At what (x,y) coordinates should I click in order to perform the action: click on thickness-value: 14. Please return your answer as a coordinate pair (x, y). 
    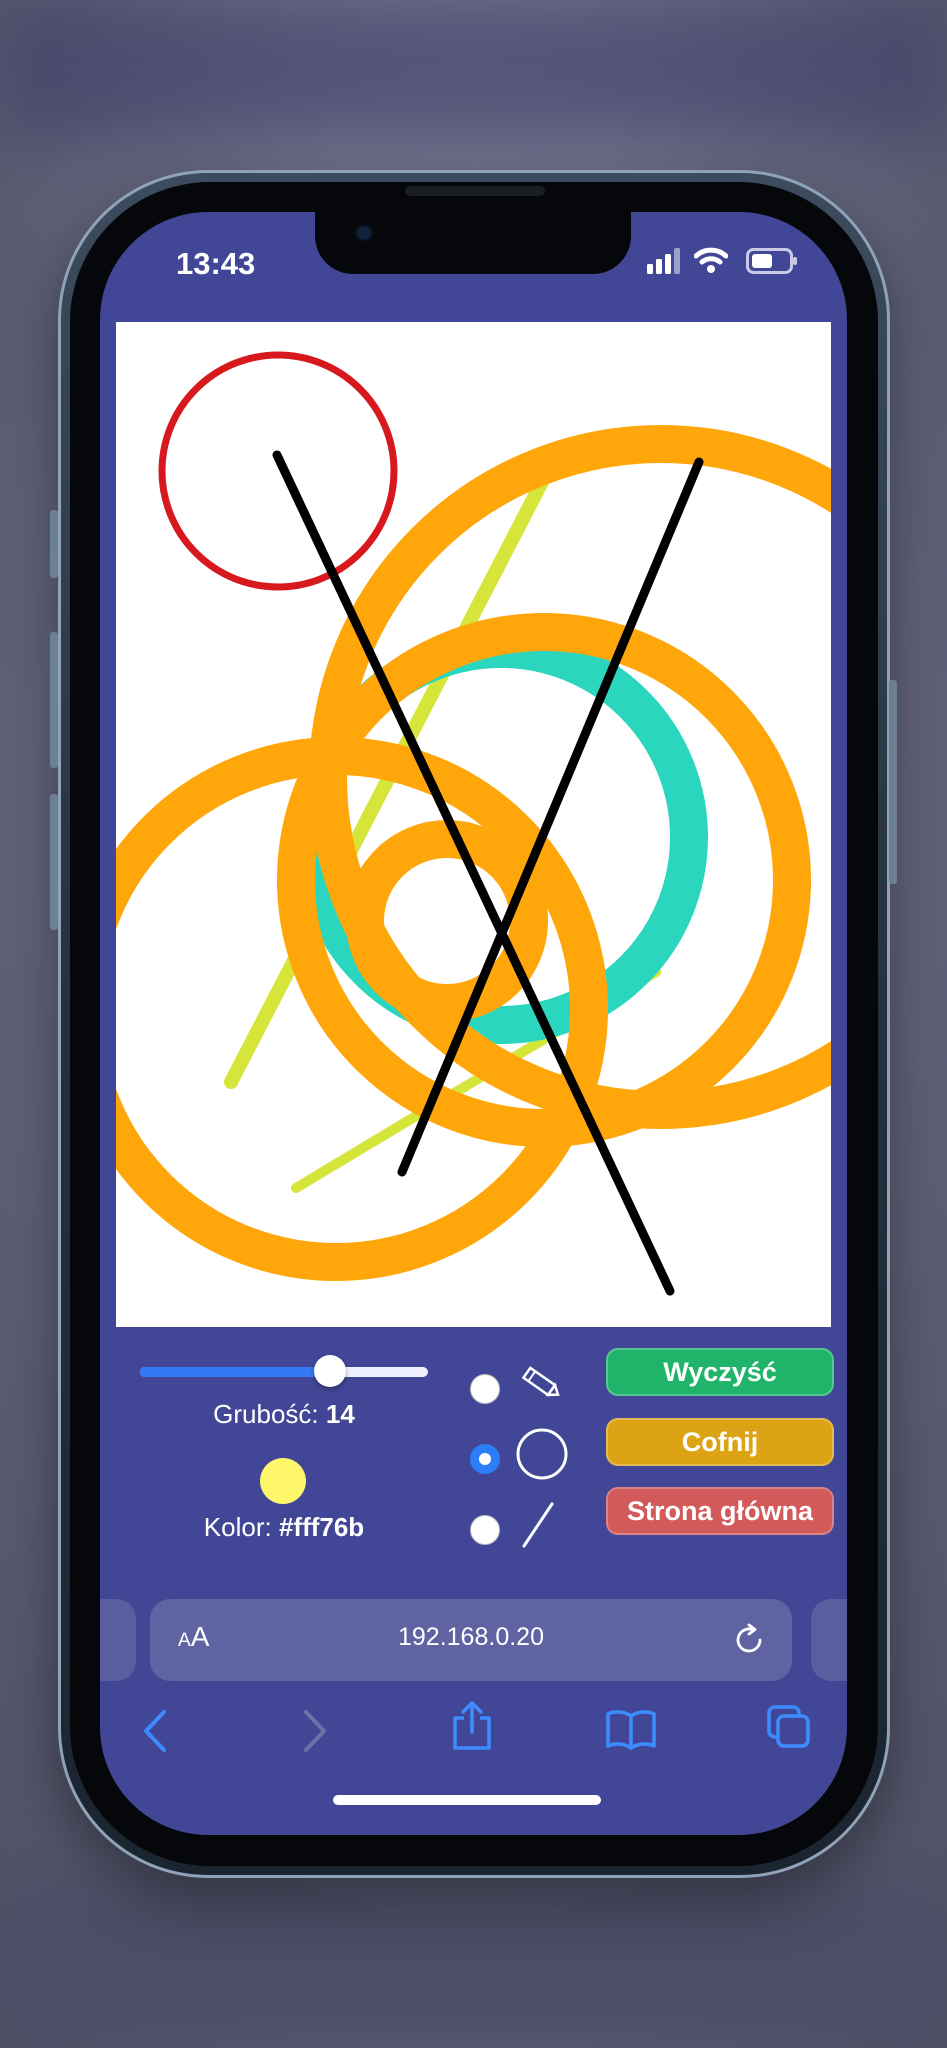
    Looking at the image, I should click on (340, 1414).